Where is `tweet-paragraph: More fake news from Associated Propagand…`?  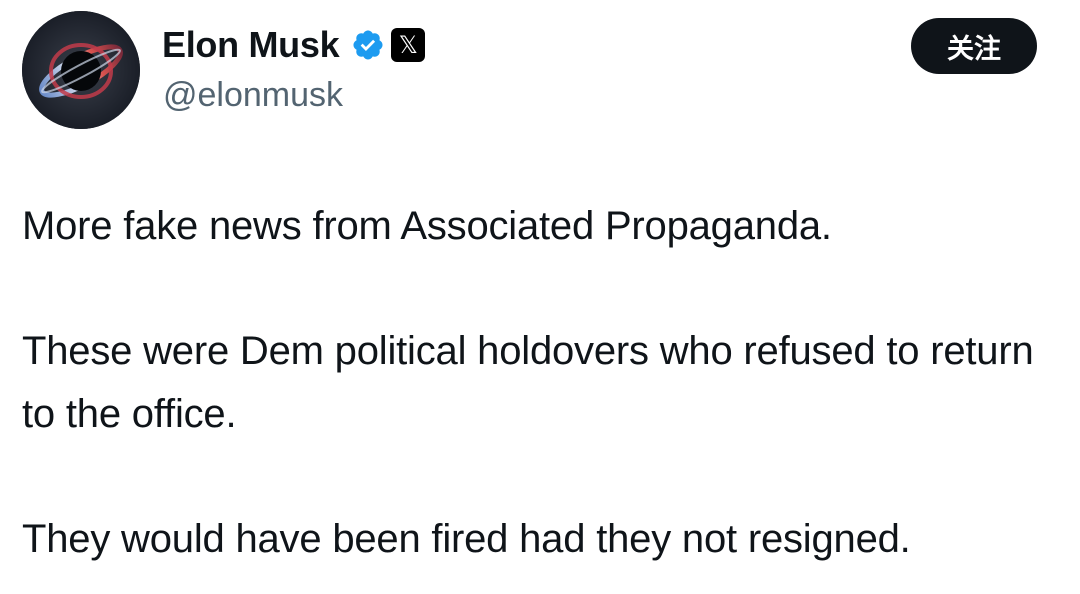
tweet-paragraph: More fake news from Associated Propagand… is located at coordinates (427, 226).